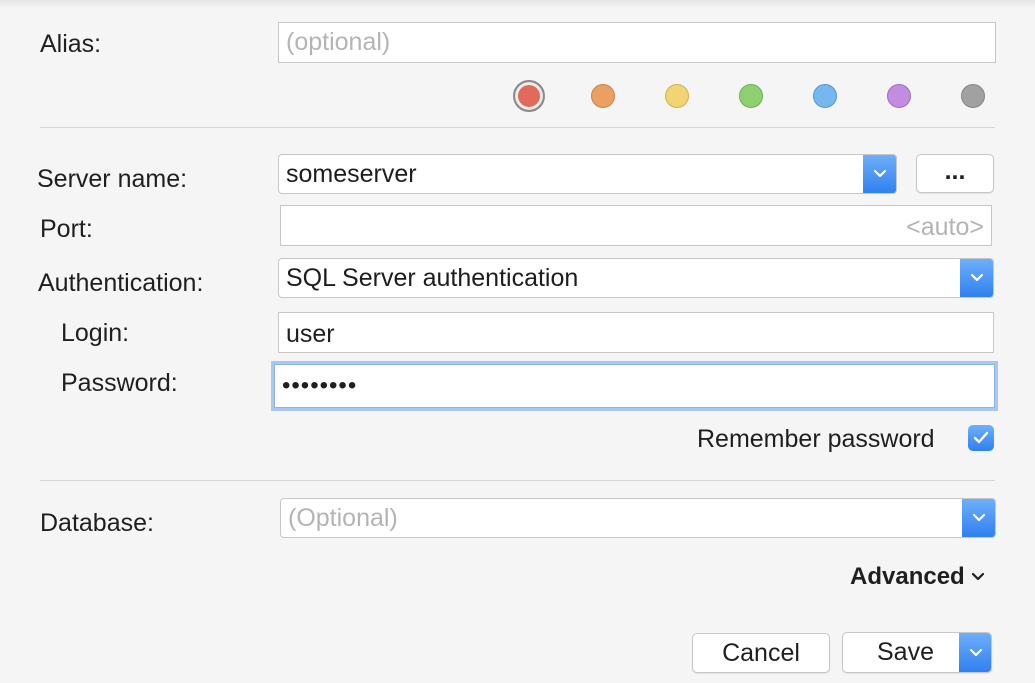  What do you see at coordinates (351, 173) in the screenshot?
I see `server-name-value: someserver` at bounding box center [351, 173].